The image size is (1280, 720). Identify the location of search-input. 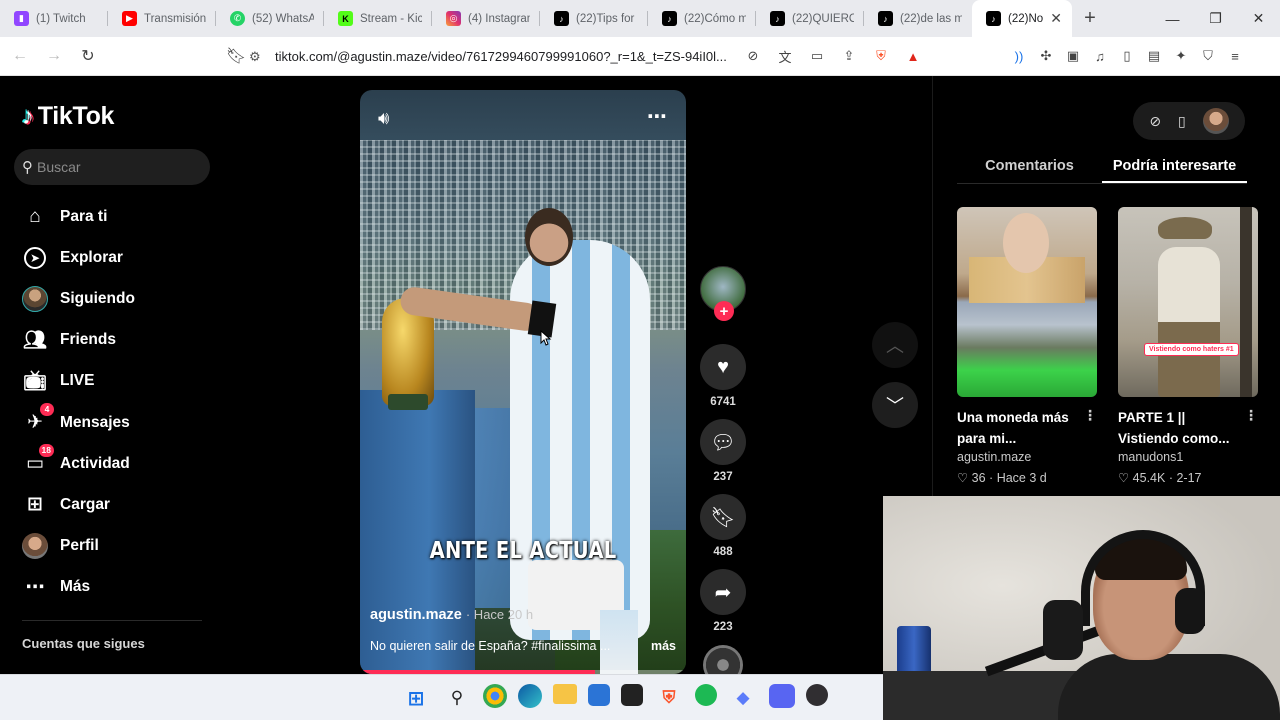
(112, 167).